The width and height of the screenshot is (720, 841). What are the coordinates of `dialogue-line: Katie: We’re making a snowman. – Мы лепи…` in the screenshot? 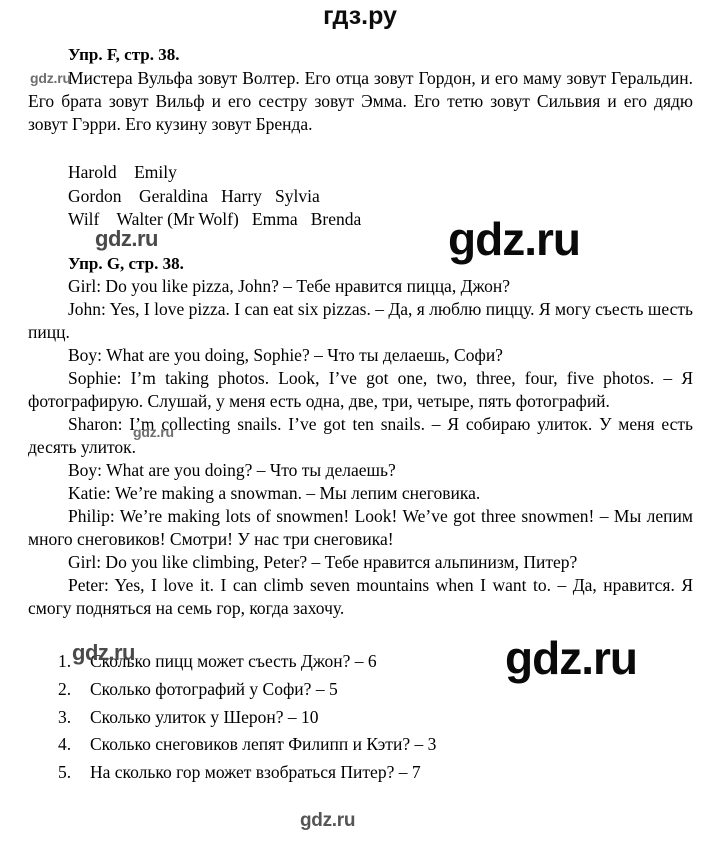 It's located at (274, 493).